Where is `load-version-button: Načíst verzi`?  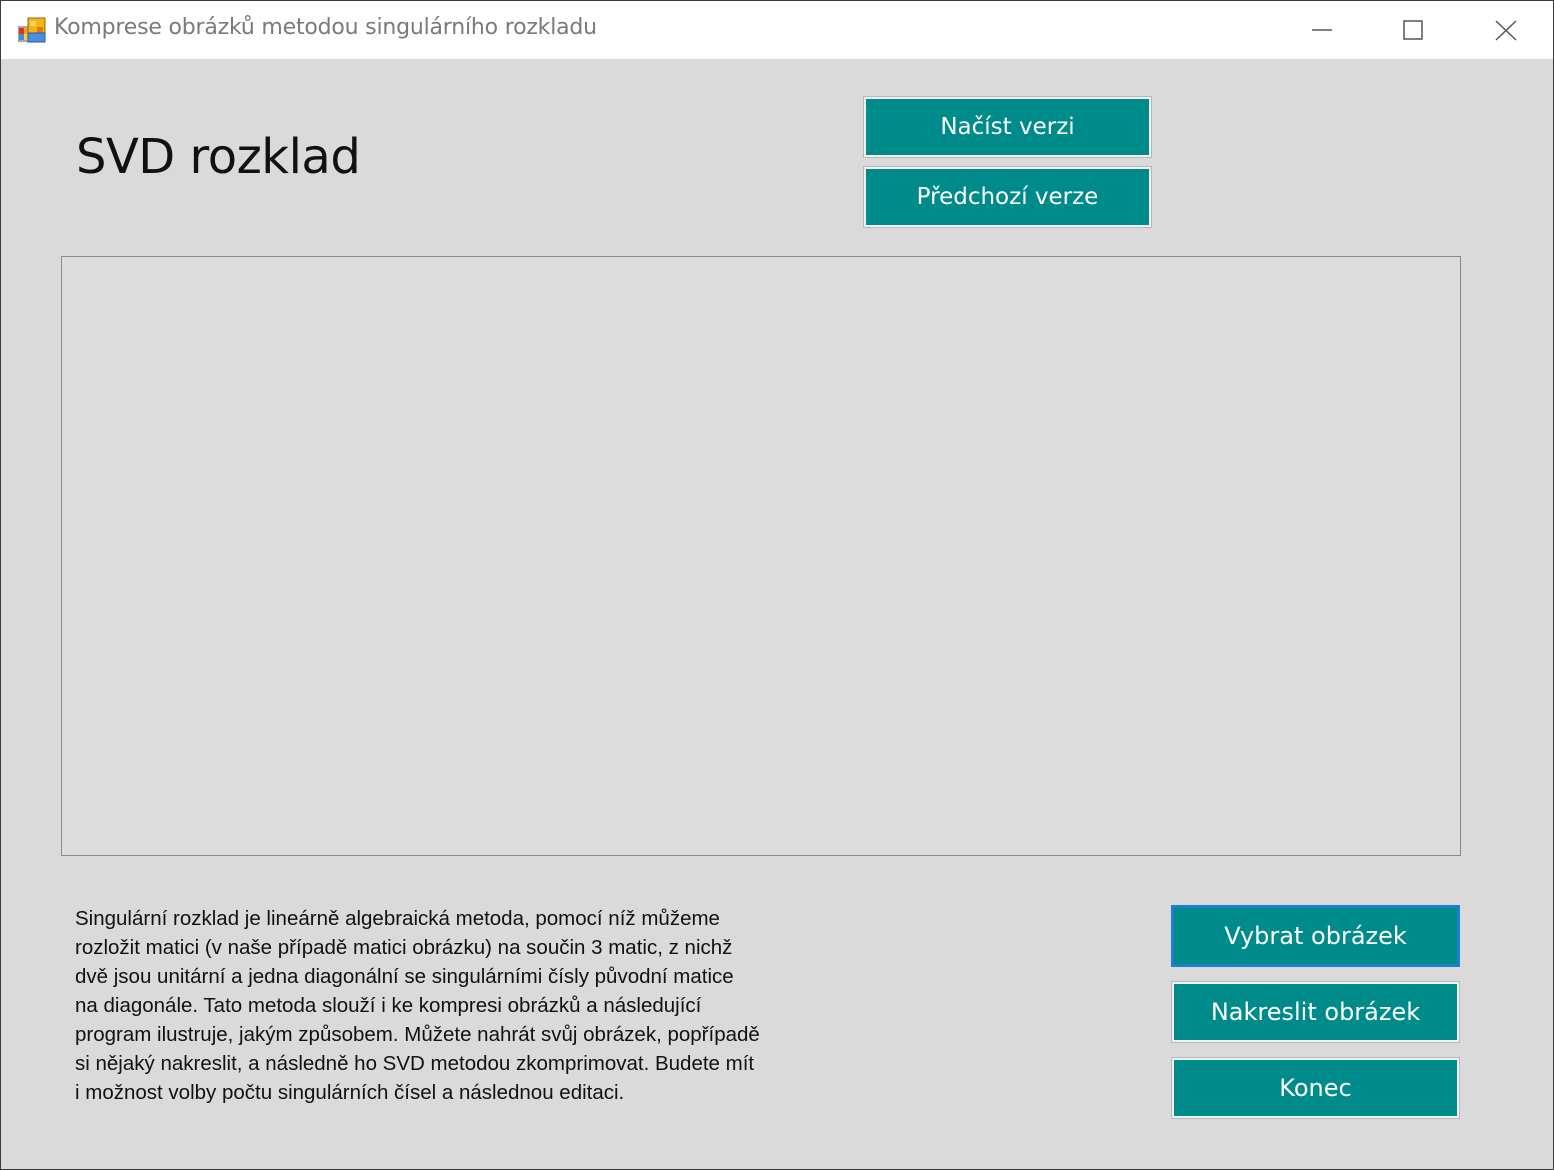 load-version-button: Načíst verzi is located at coordinates (1007, 127).